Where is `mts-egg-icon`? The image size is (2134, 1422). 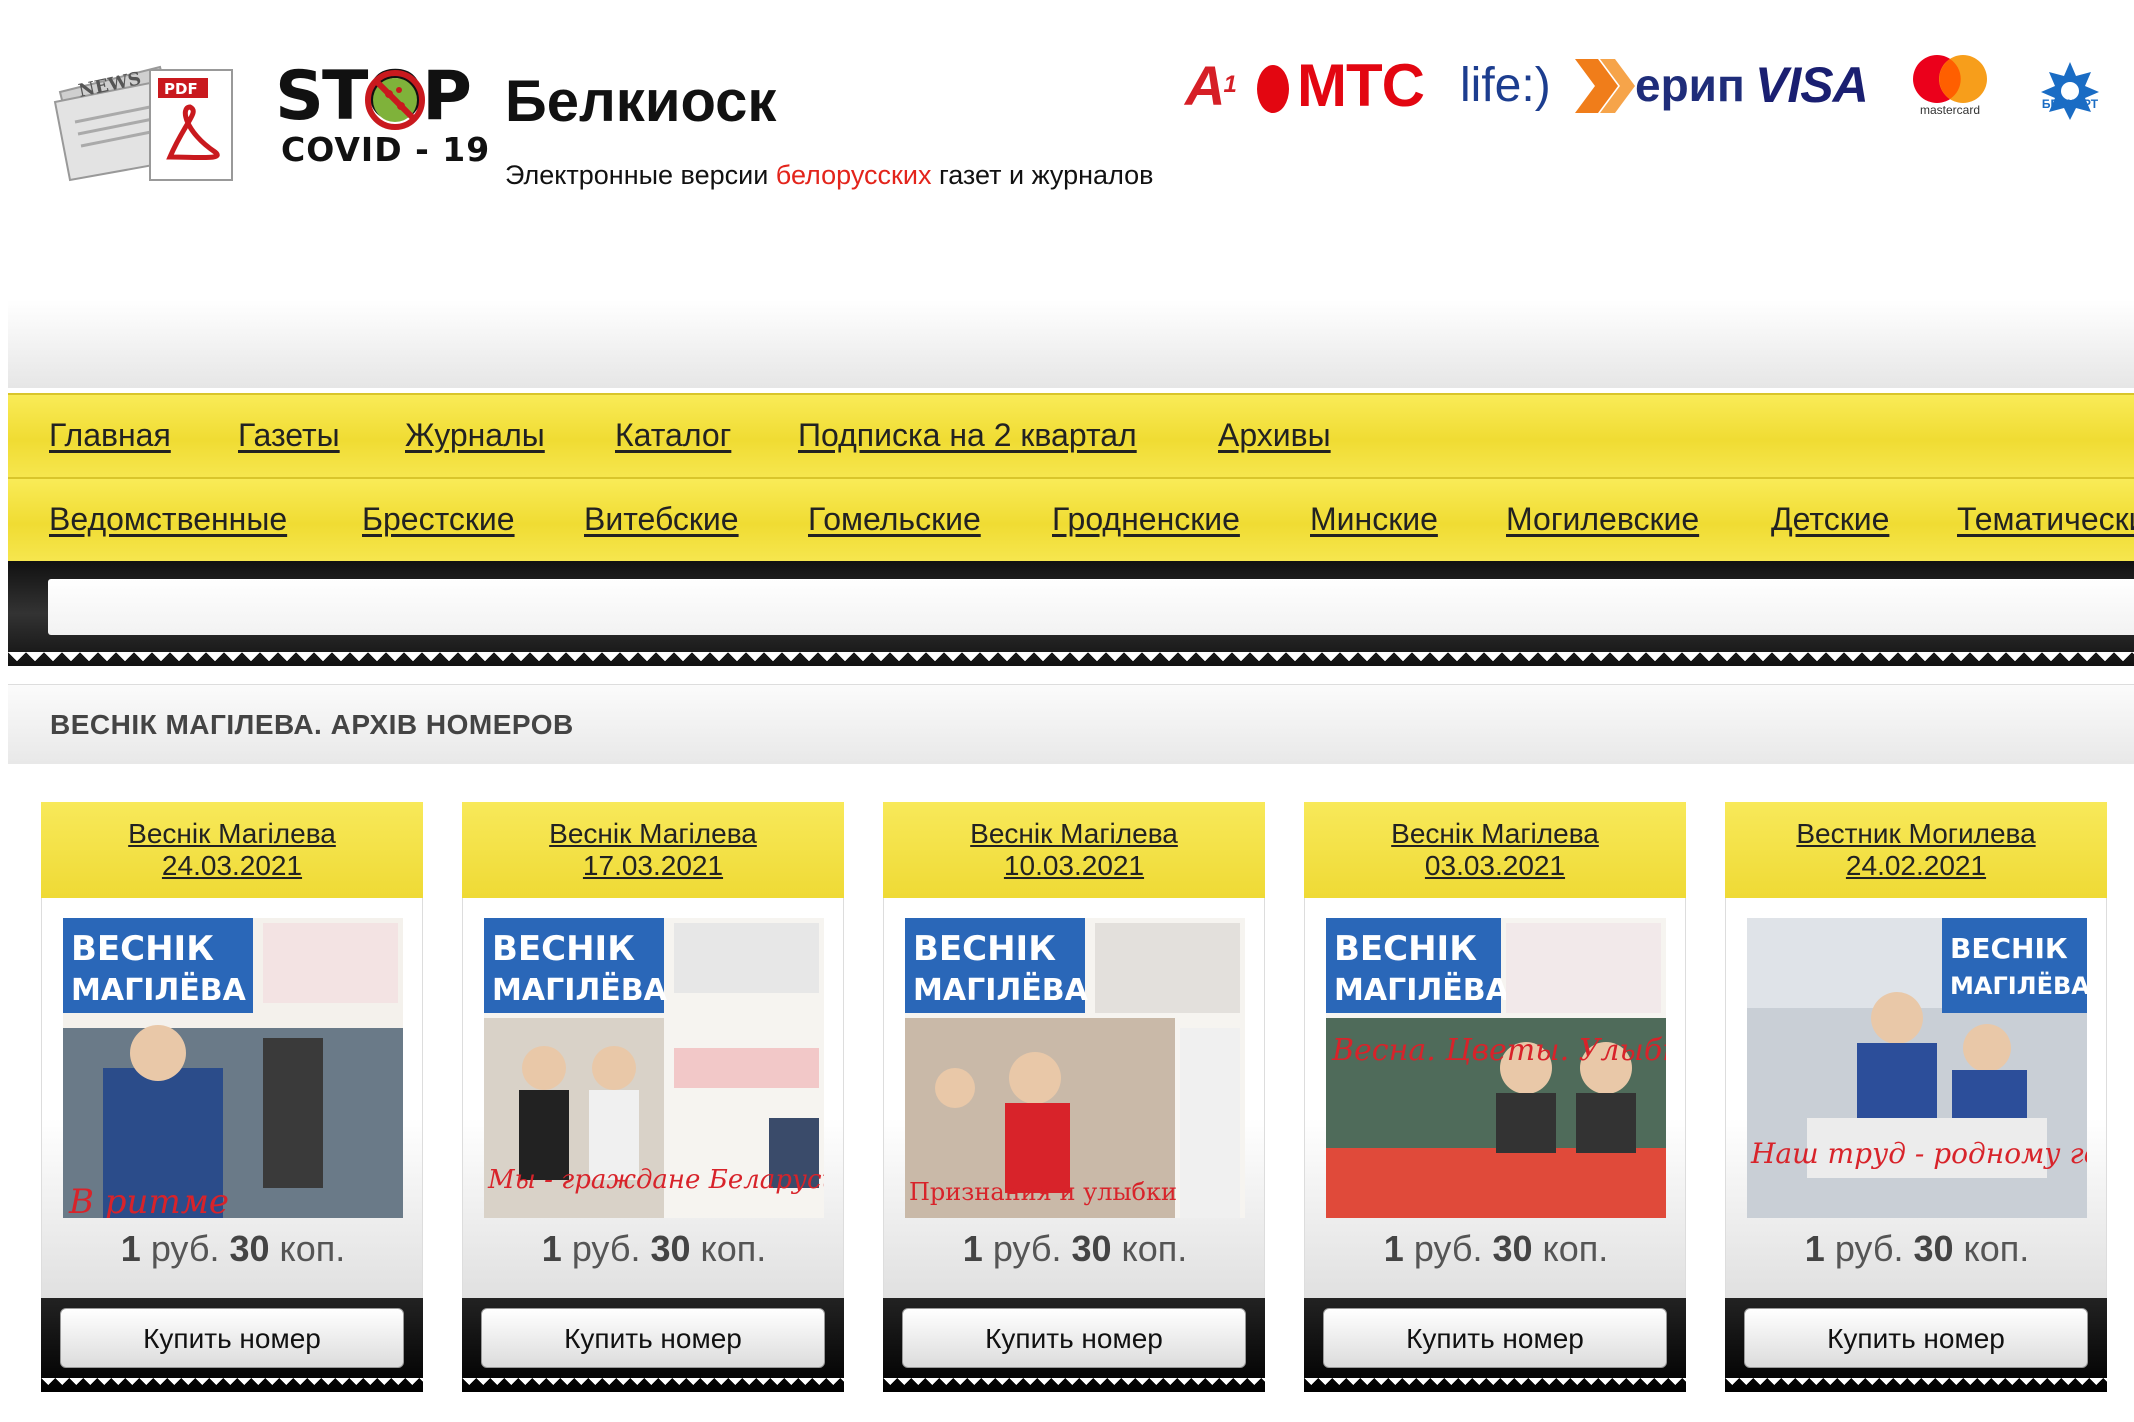
mts-egg-icon is located at coordinates (1273, 89).